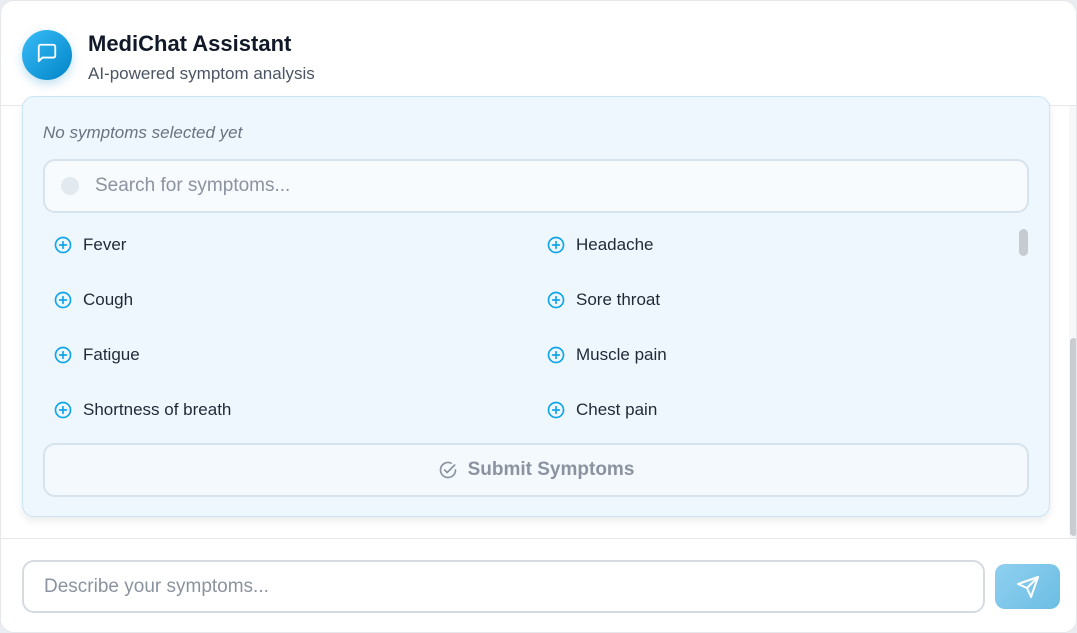  Describe the element at coordinates (143, 132) in the screenshot. I see `empty-selection-text: No symptoms selected yet` at that location.